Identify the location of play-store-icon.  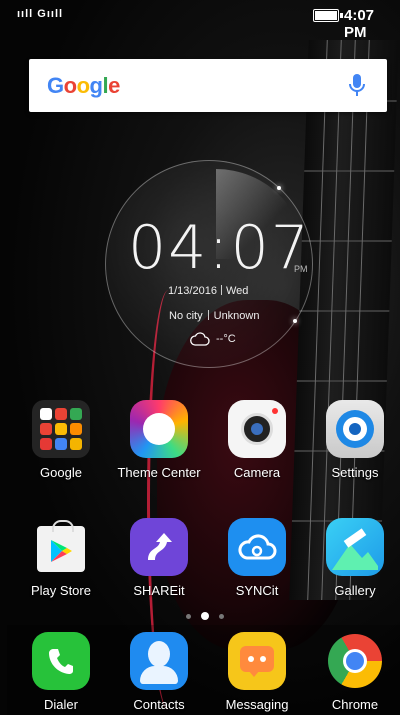
(61, 547).